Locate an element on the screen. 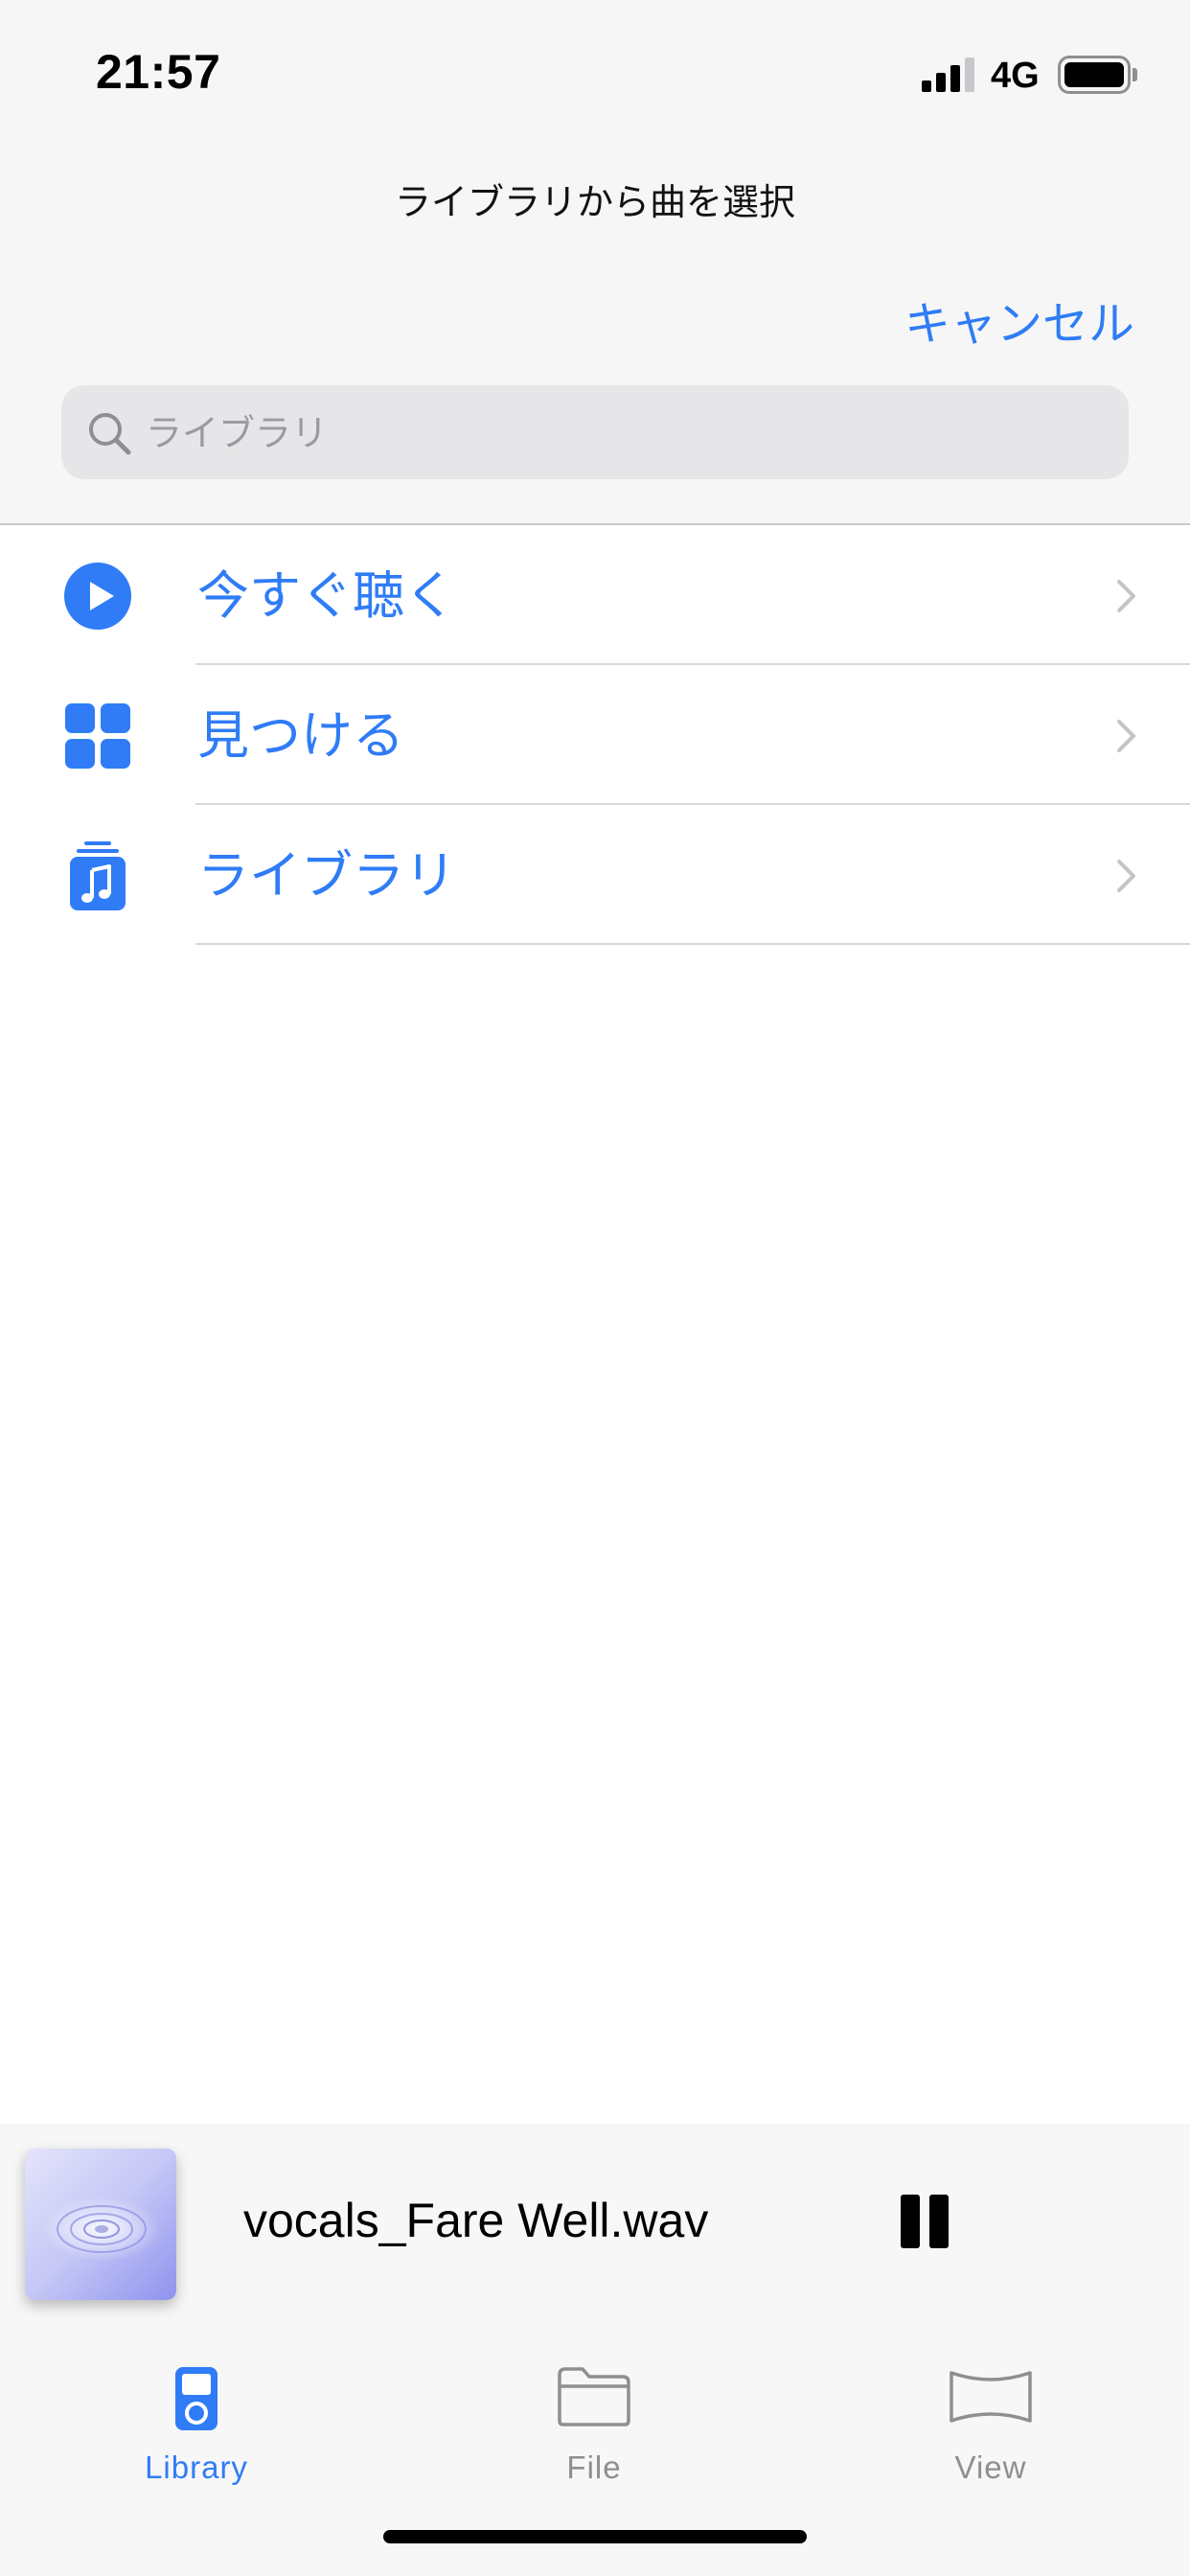 This screenshot has height=2576, width=1190. cellular-signal-icon is located at coordinates (949, 75).